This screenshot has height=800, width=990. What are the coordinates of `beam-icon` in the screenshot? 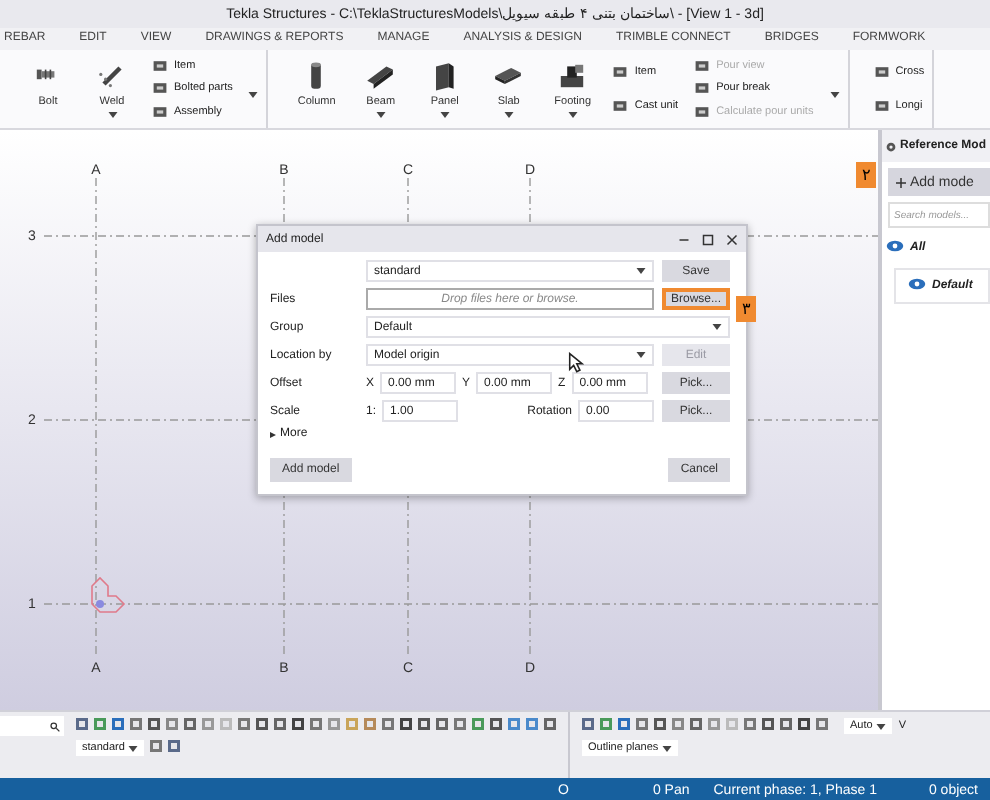 It's located at (380, 76).